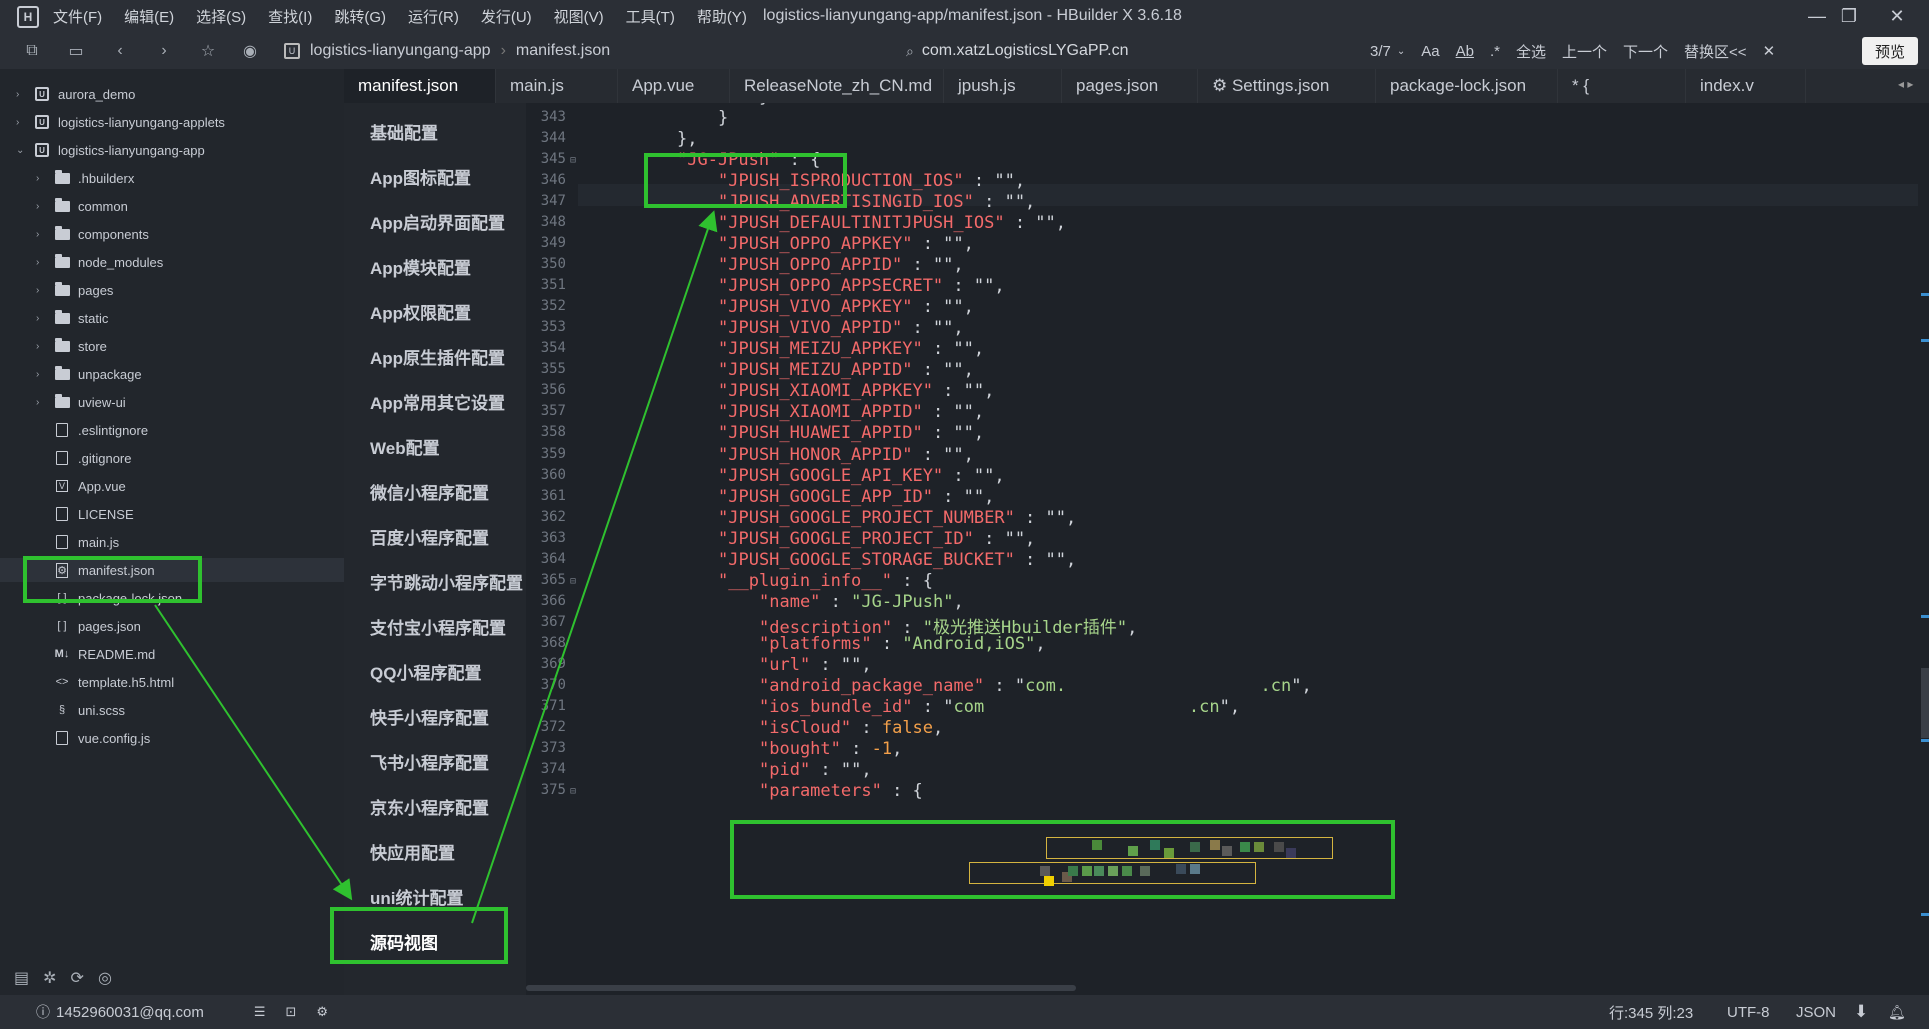 This screenshot has height=1029, width=1929. Describe the element at coordinates (172, 738) in the screenshot. I see `tree-item: vue.config.js` at that location.